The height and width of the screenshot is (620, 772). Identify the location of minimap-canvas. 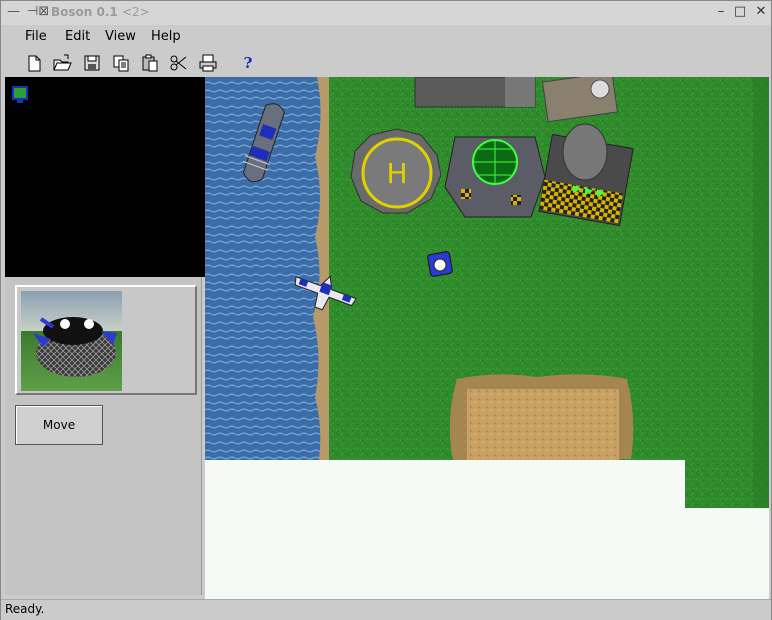
(20, 94).